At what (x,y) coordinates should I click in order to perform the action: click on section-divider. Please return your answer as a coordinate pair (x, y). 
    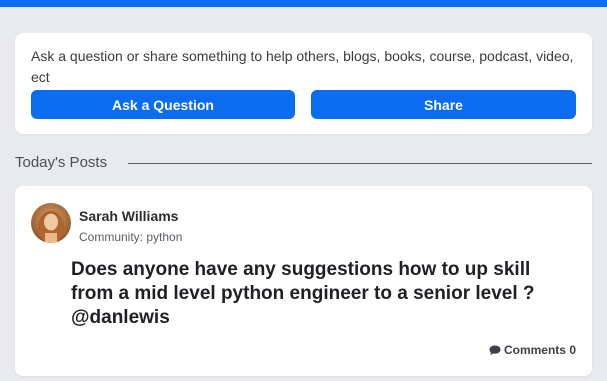
    Looking at the image, I should click on (360, 163).